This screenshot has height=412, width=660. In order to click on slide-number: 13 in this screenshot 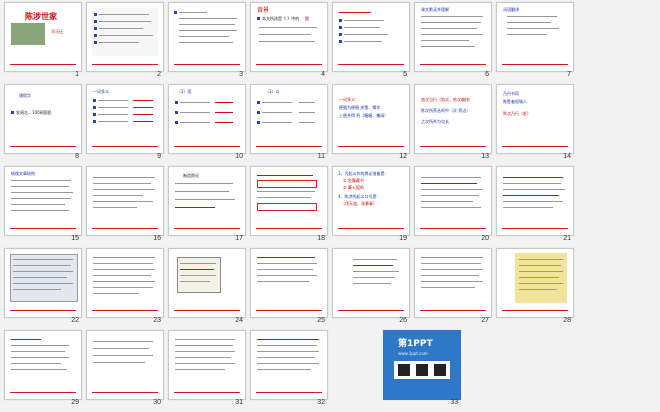, I will do `click(485, 156)`.